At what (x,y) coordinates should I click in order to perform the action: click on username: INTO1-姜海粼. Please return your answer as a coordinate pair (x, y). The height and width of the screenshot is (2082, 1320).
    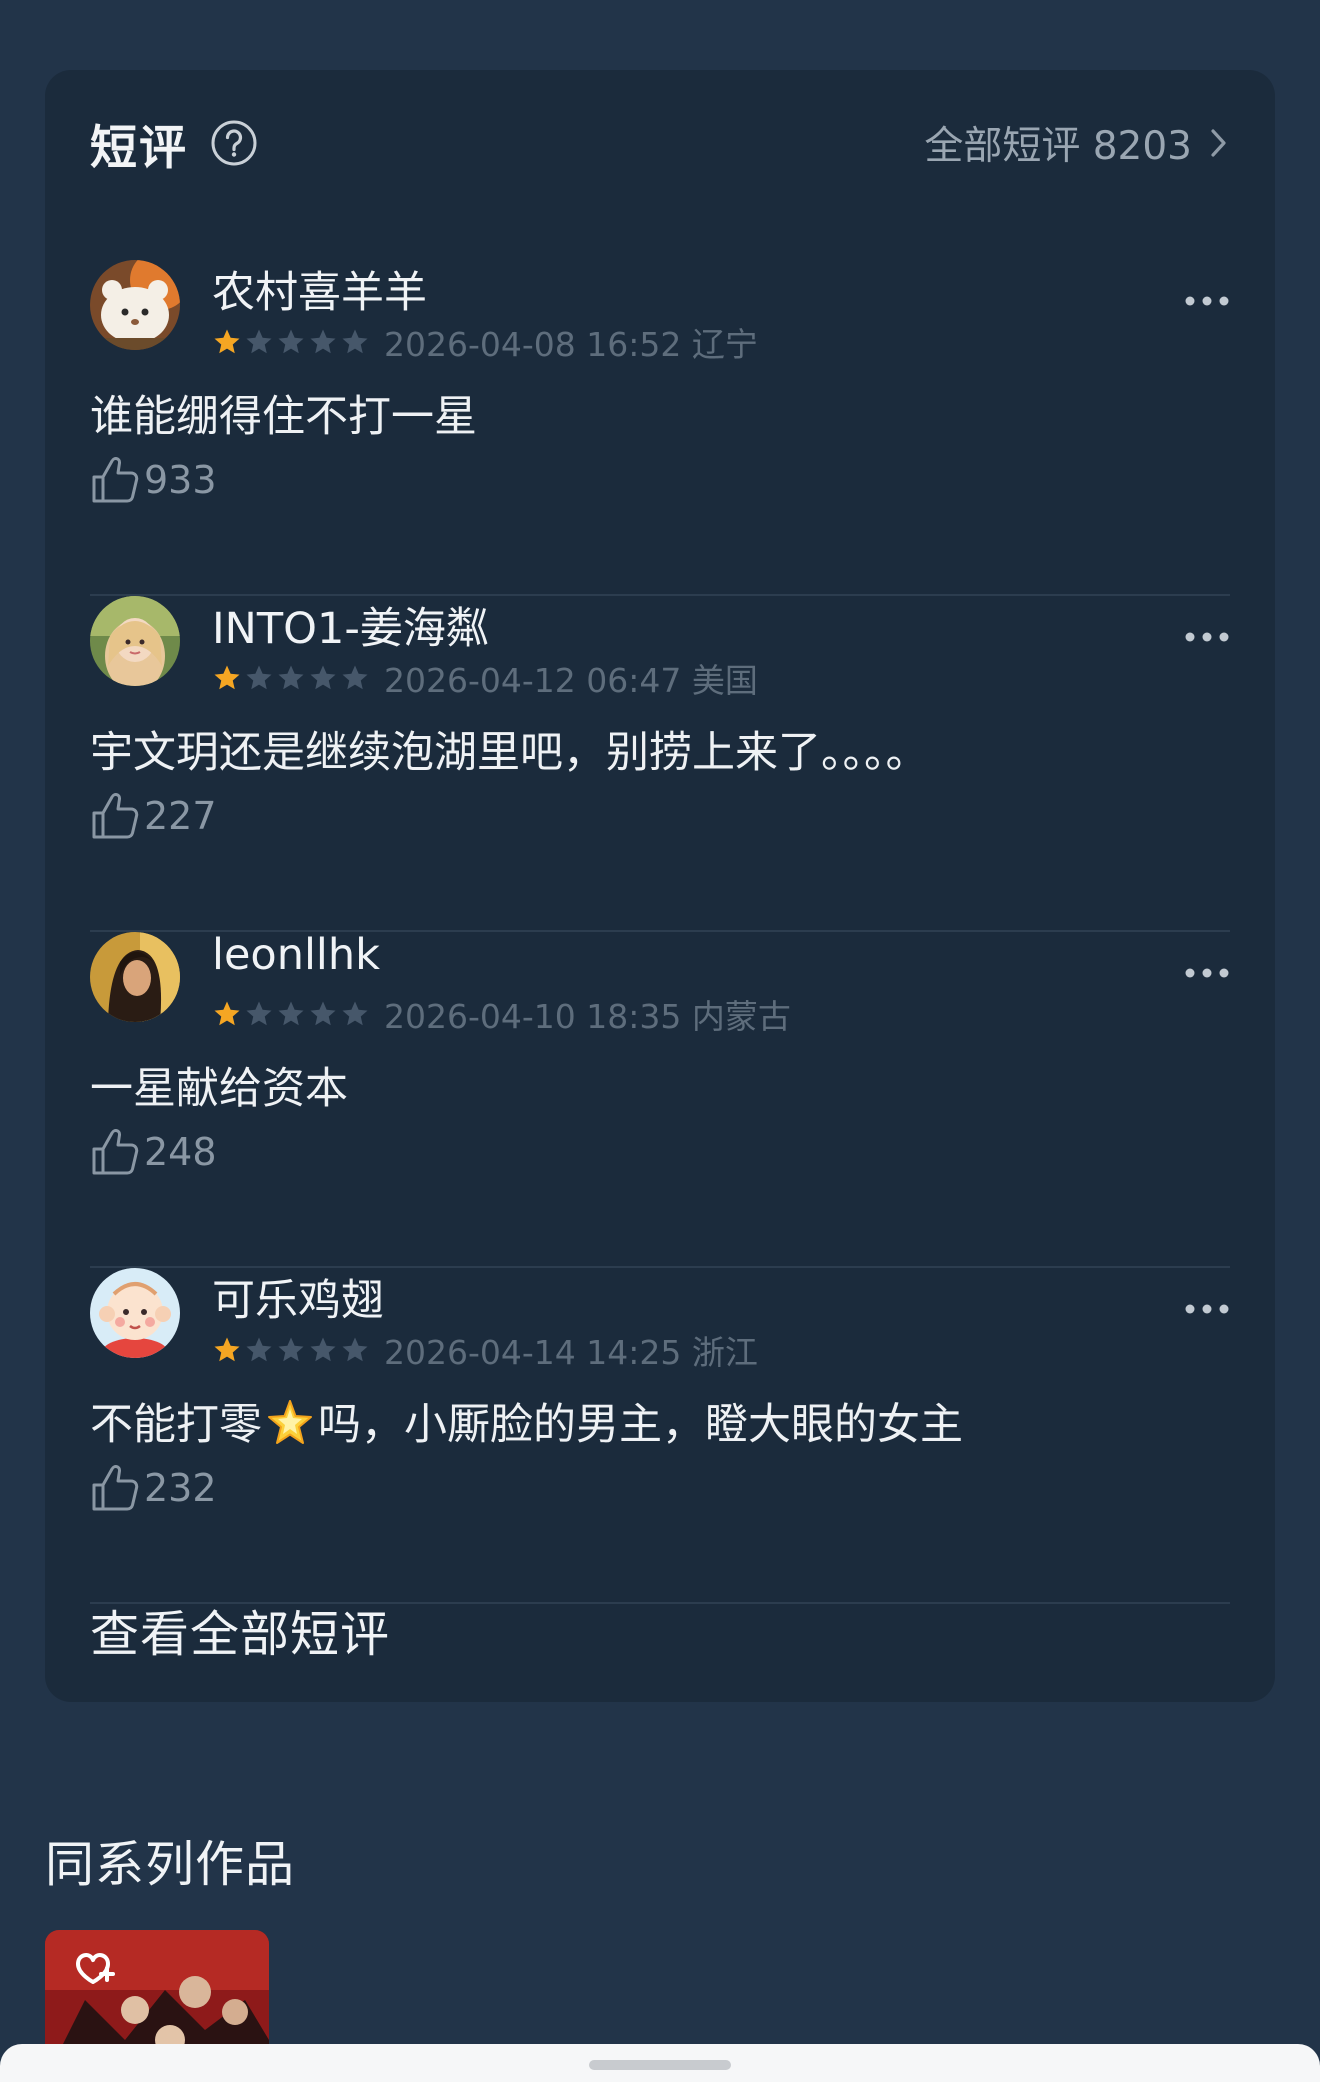
    Looking at the image, I should click on (350, 625).